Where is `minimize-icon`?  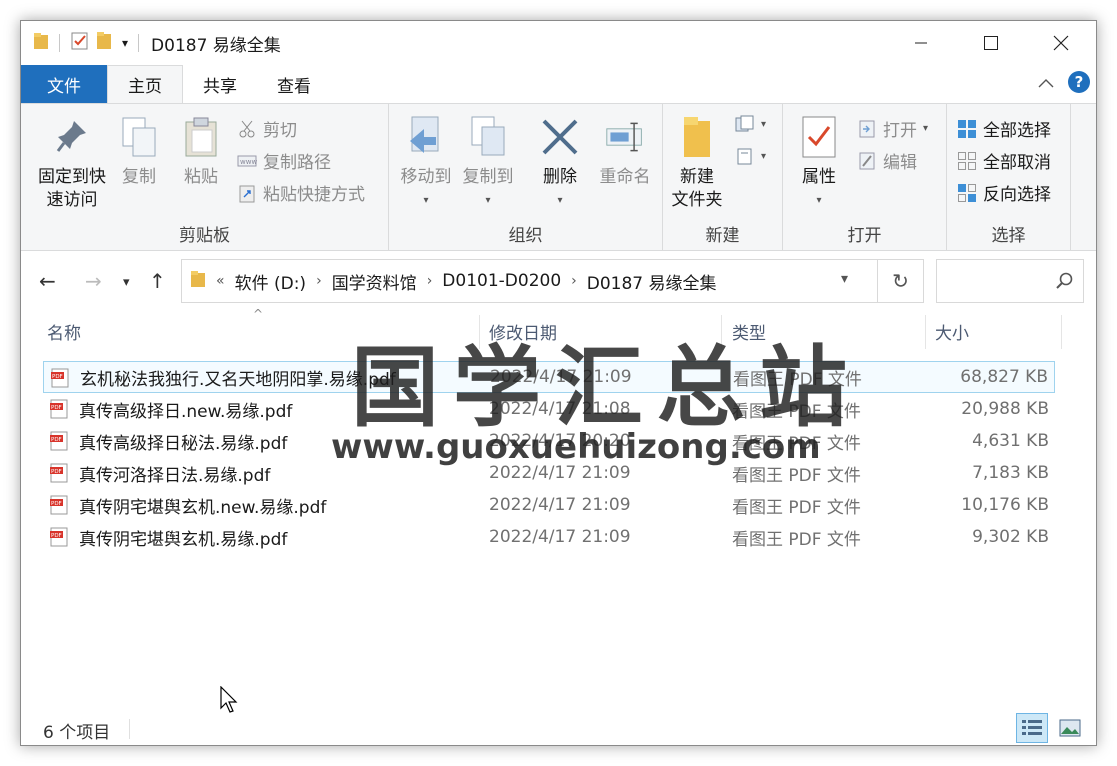
minimize-icon is located at coordinates (921, 43).